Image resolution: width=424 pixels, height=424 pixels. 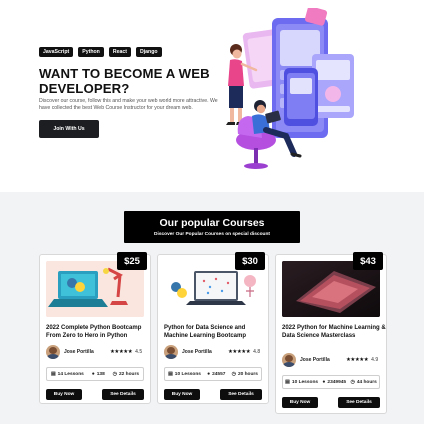 I want to click on rating: ★★★★★ 4.5, so click(x=126, y=352).